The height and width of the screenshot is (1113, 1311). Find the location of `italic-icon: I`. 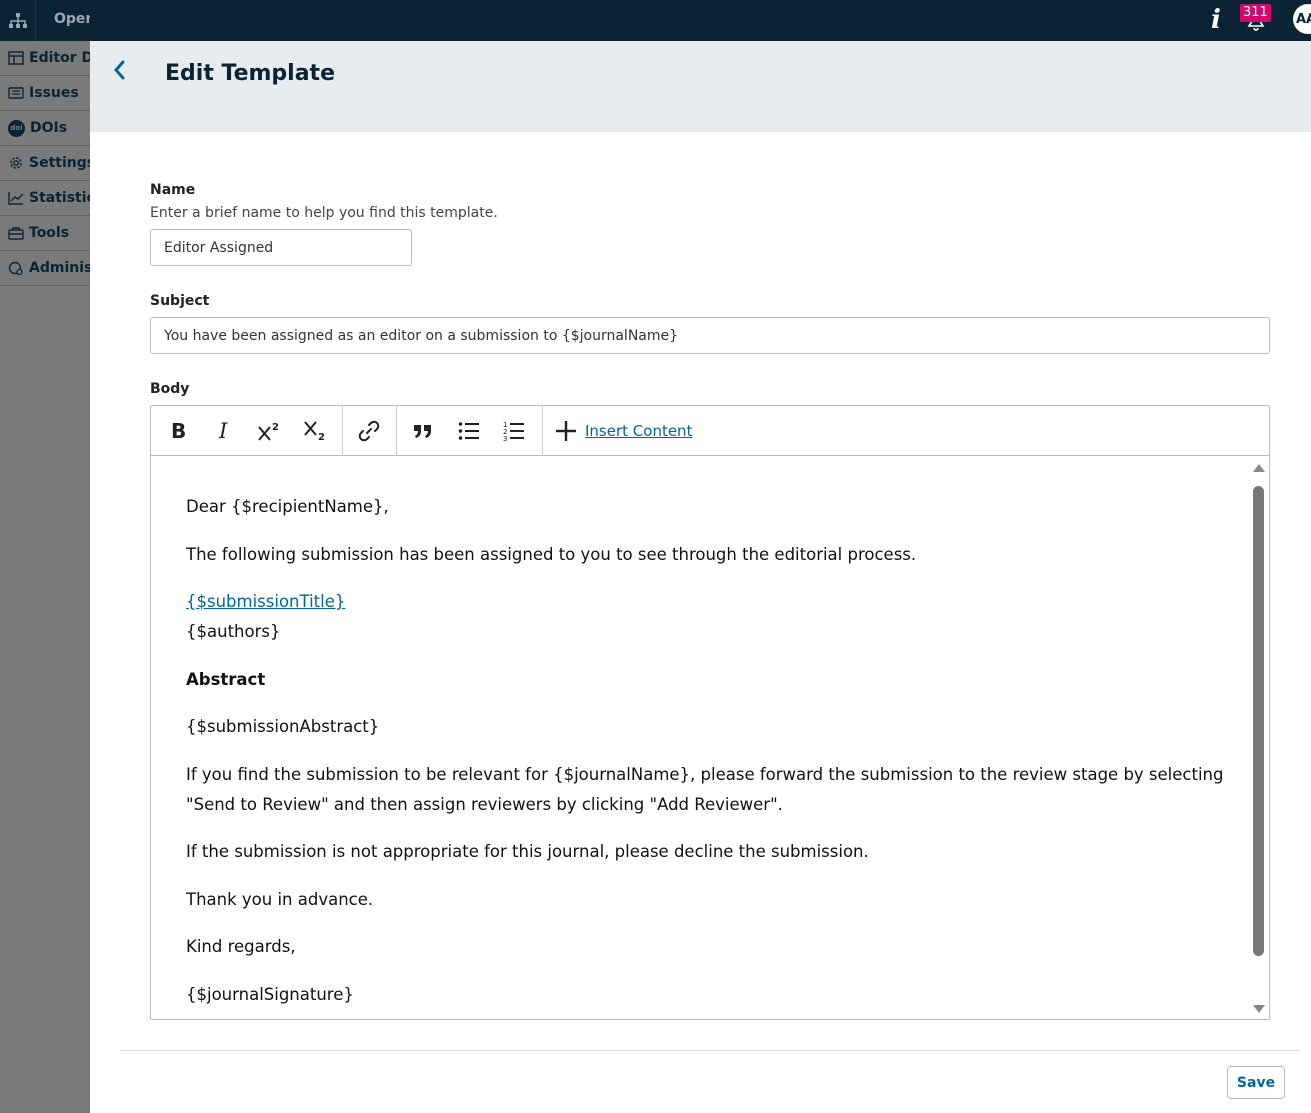

italic-icon: I is located at coordinates (223, 431).